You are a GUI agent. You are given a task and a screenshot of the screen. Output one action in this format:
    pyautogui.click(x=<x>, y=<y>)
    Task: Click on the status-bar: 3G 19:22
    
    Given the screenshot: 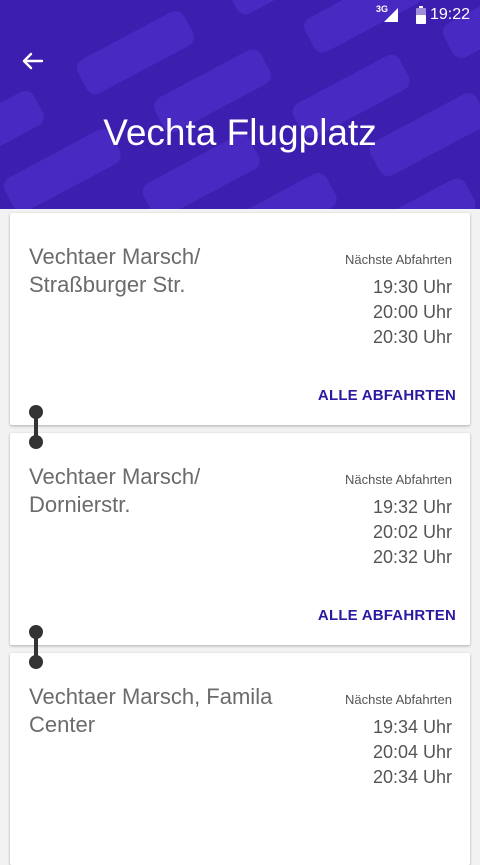 What is the action you would take?
    pyautogui.click(x=380, y=15)
    